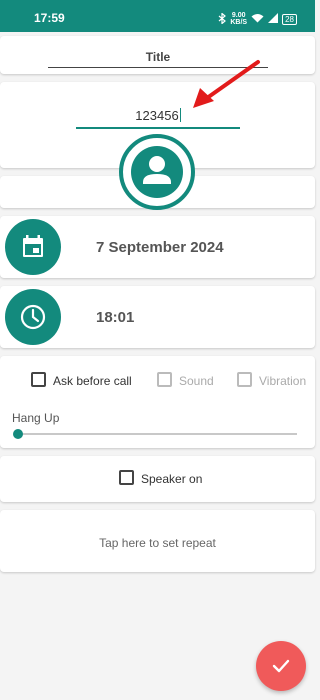 Image resolution: width=320 pixels, height=700 pixels. I want to click on status-bar: 17:59 9.00 KB/S 28, so click(157, 16).